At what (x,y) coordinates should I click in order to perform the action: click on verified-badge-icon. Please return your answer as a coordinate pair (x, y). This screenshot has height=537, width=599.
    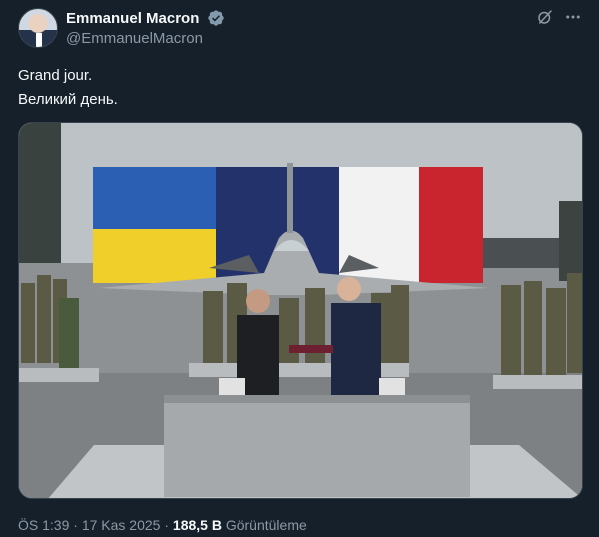
    Looking at the image, I should click on (216, 18).